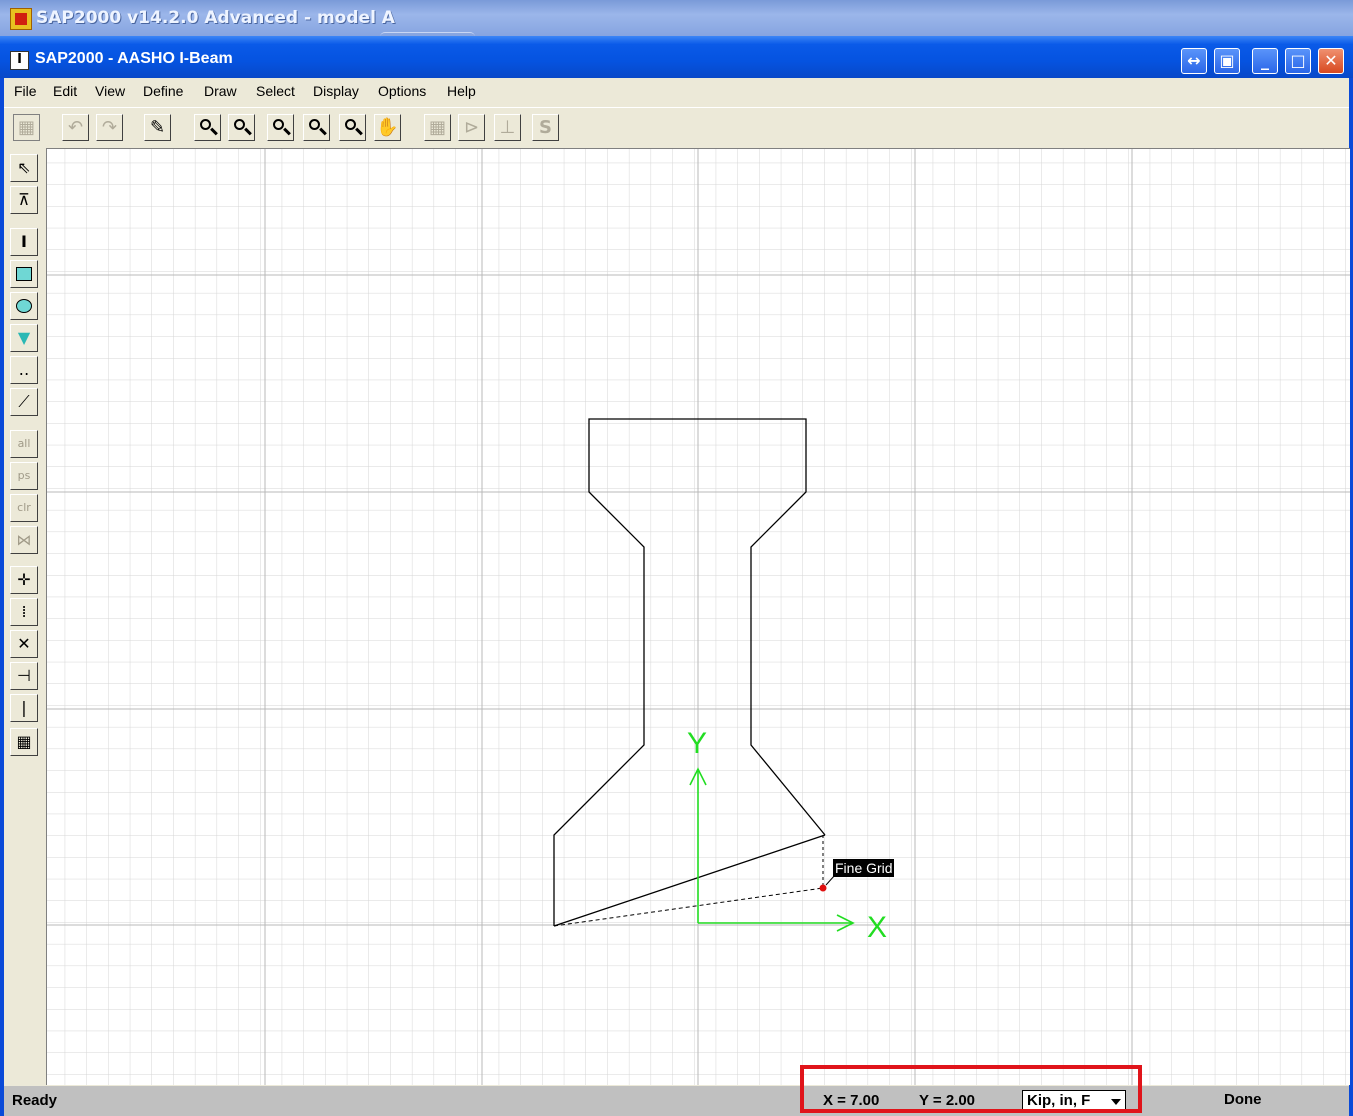 This screenshot has height=1116, width=1353. Describe the element at coordinates (676, 128) in the screenshot. I see `main-toolbar: ▦ ↶ ↷ ✎ ✋ ▦ ⊳ ⊥ S` at that location.